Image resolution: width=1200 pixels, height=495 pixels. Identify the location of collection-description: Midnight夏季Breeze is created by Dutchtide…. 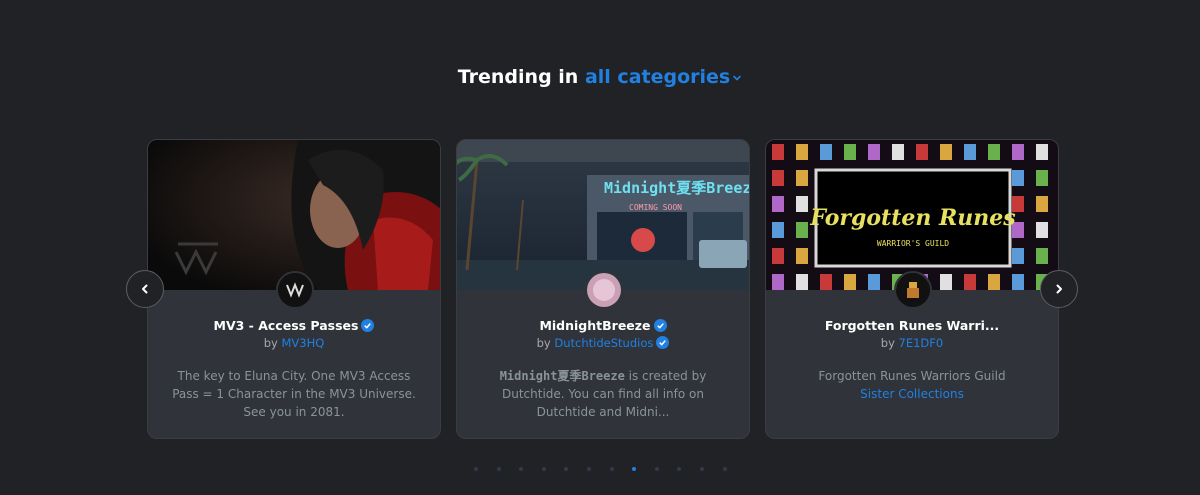
(603, 394).